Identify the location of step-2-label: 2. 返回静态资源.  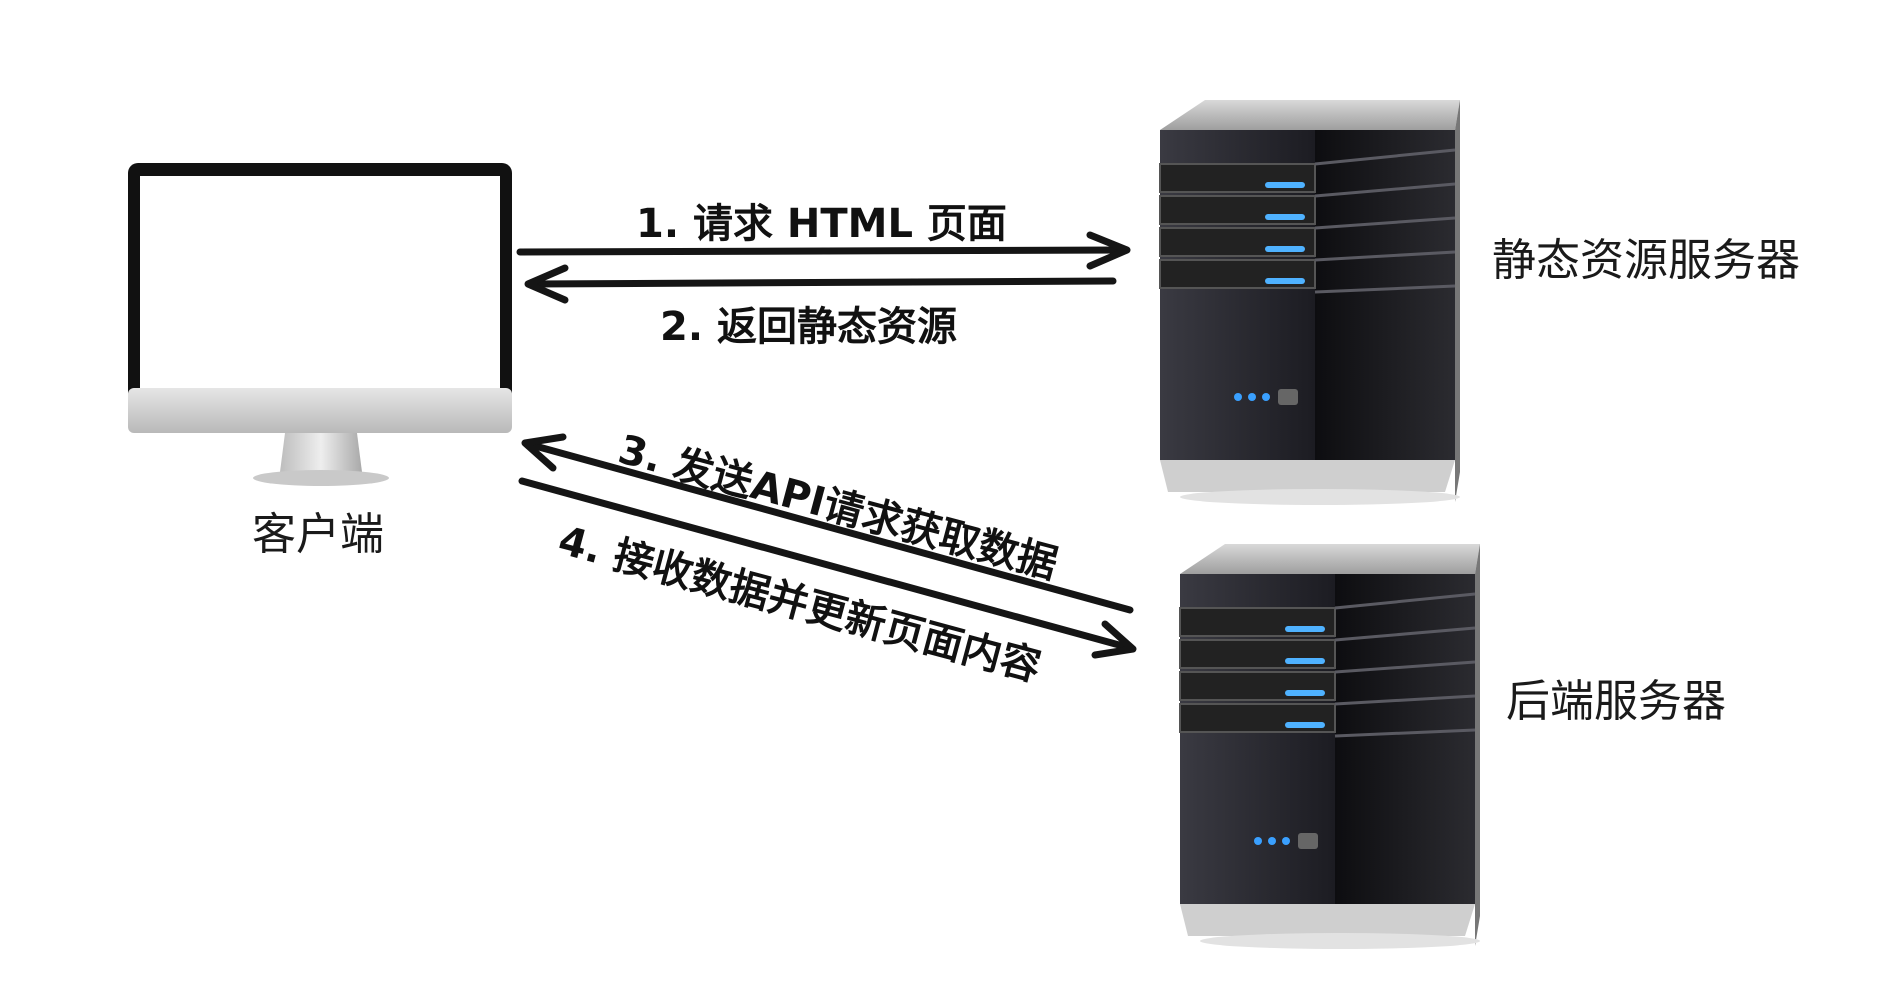
(808, 327).